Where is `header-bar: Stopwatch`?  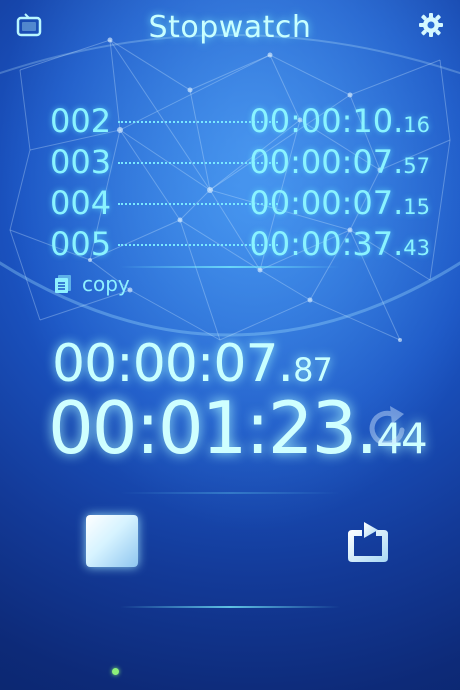
header-bar: Stopwatch is located at coordinates (230, 31).